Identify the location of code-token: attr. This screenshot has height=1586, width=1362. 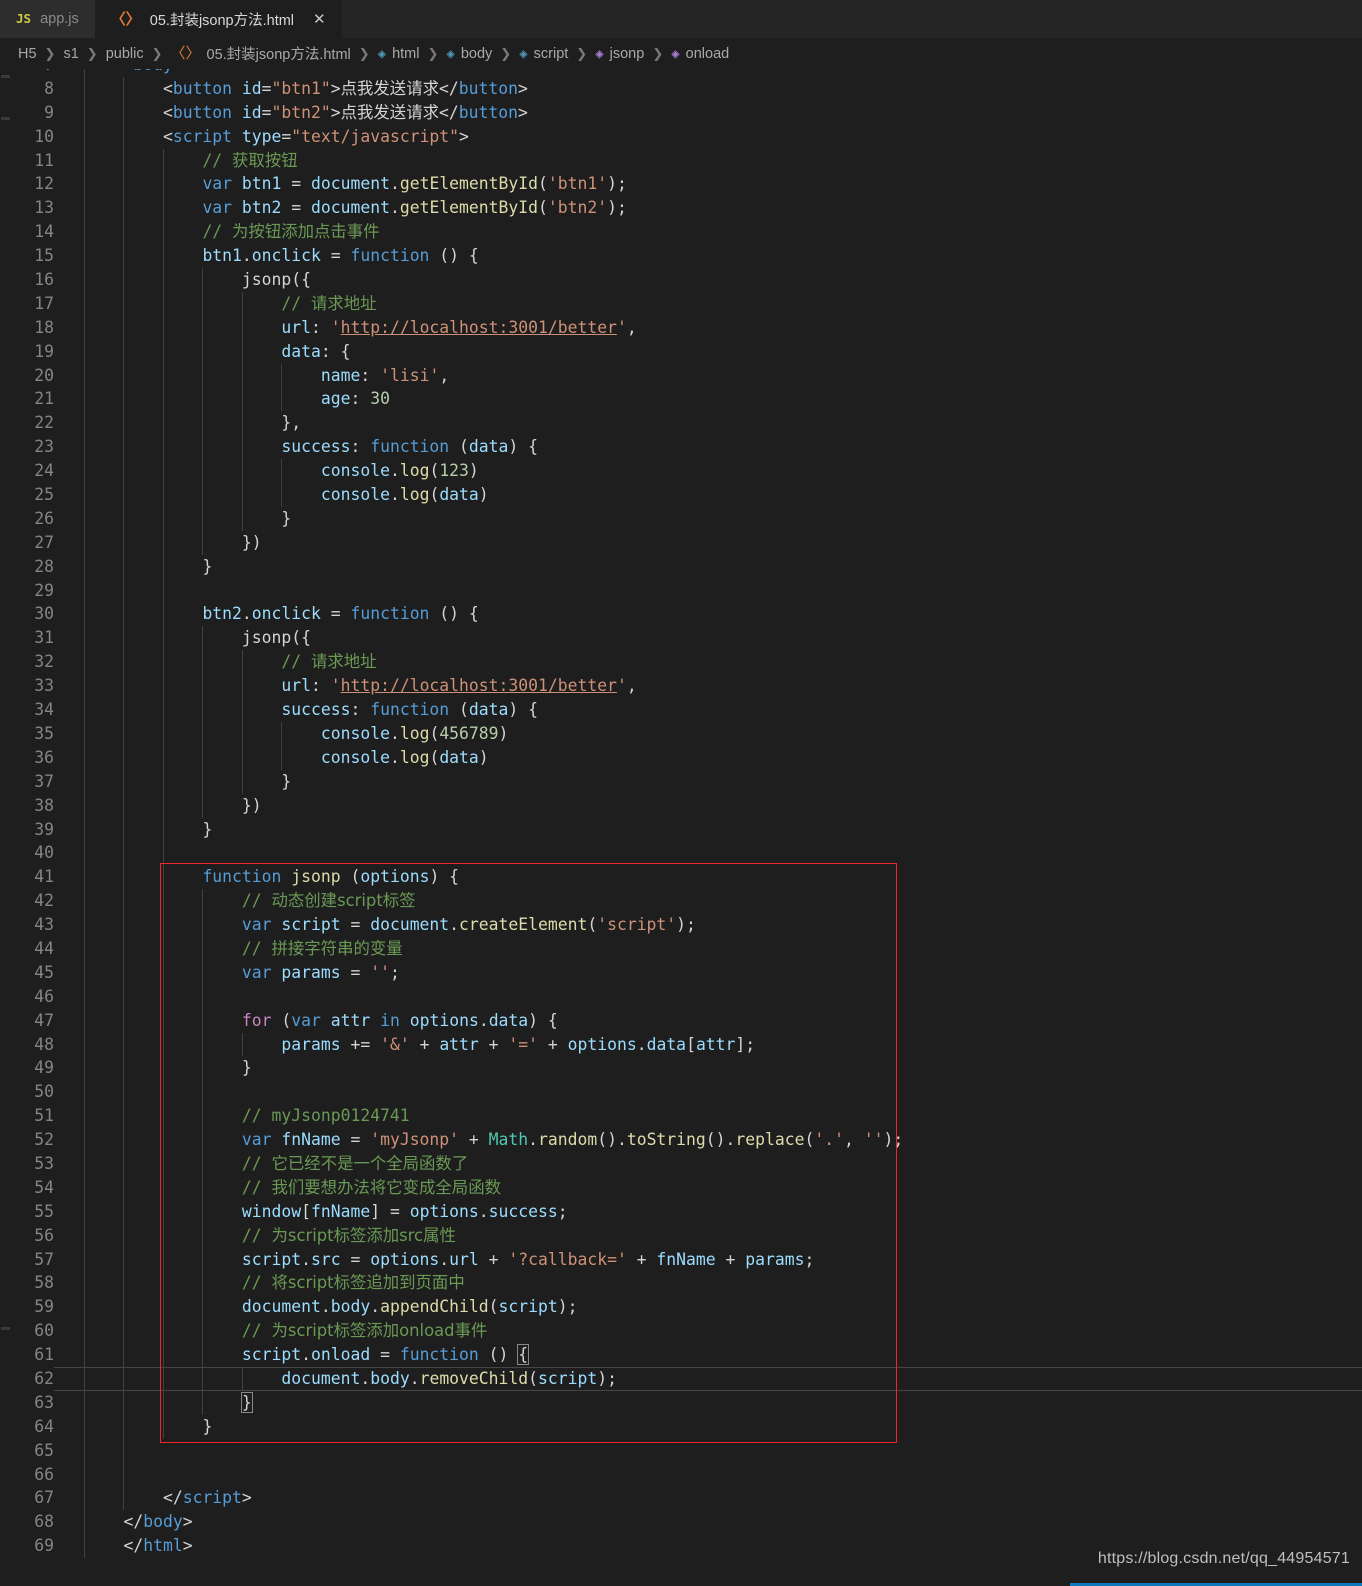
(715, 1044).